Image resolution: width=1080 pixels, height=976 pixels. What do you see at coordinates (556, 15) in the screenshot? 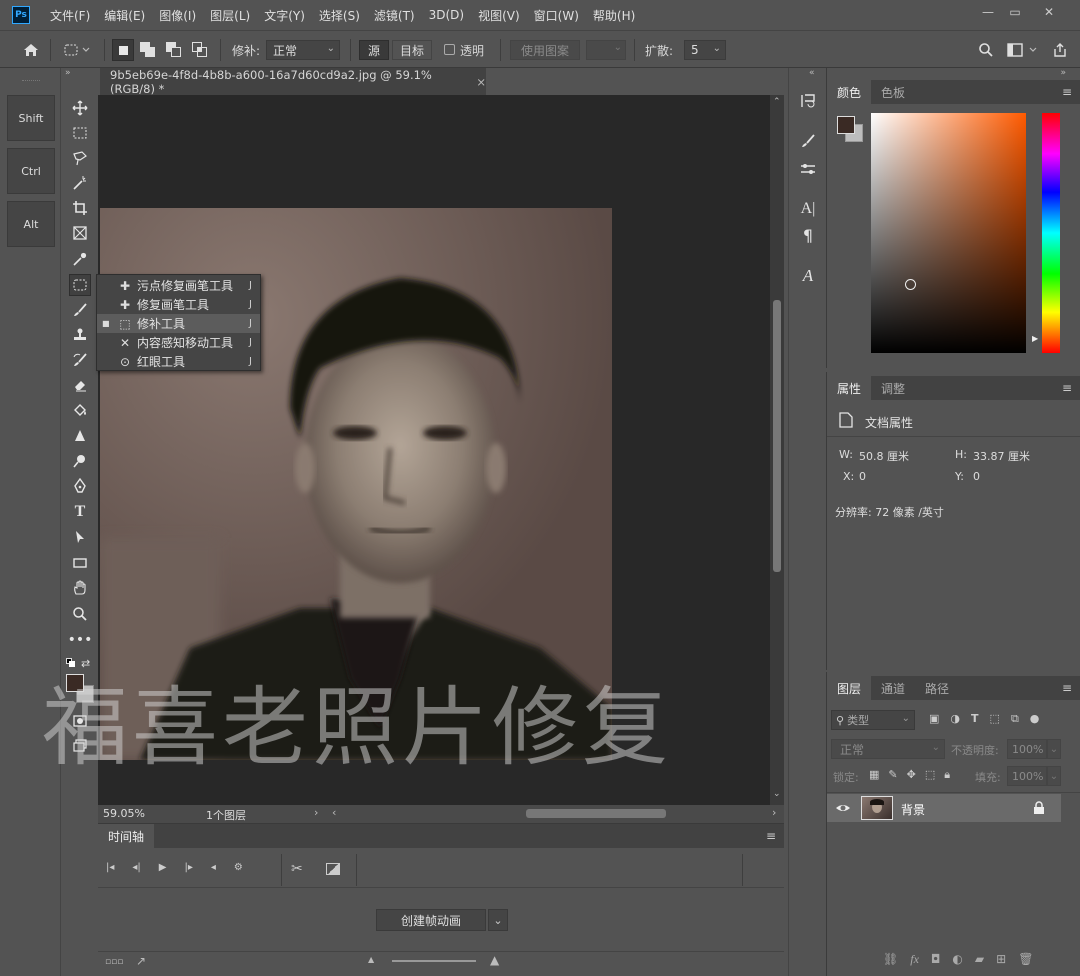
I see `menu-window: 窗口(W)` at bounding box center [556, 15].